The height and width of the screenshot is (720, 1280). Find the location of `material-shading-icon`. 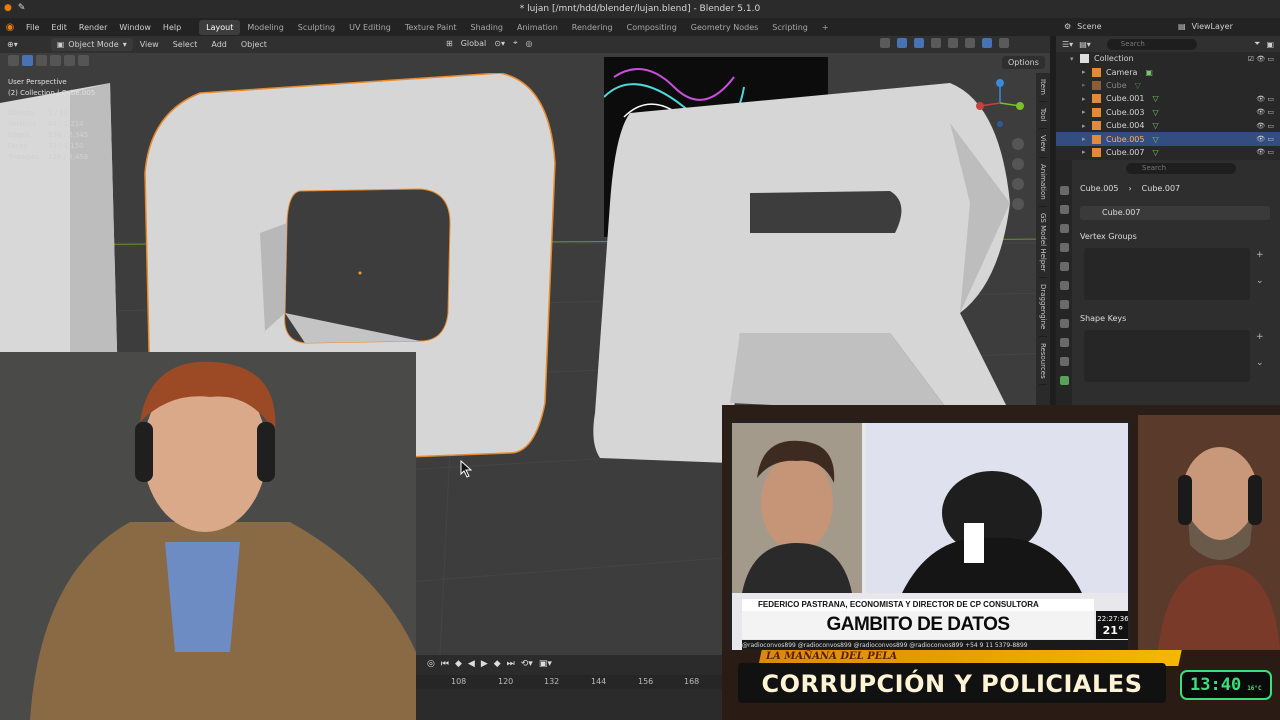

material-shading-icon is located at coordinates (987, 43).